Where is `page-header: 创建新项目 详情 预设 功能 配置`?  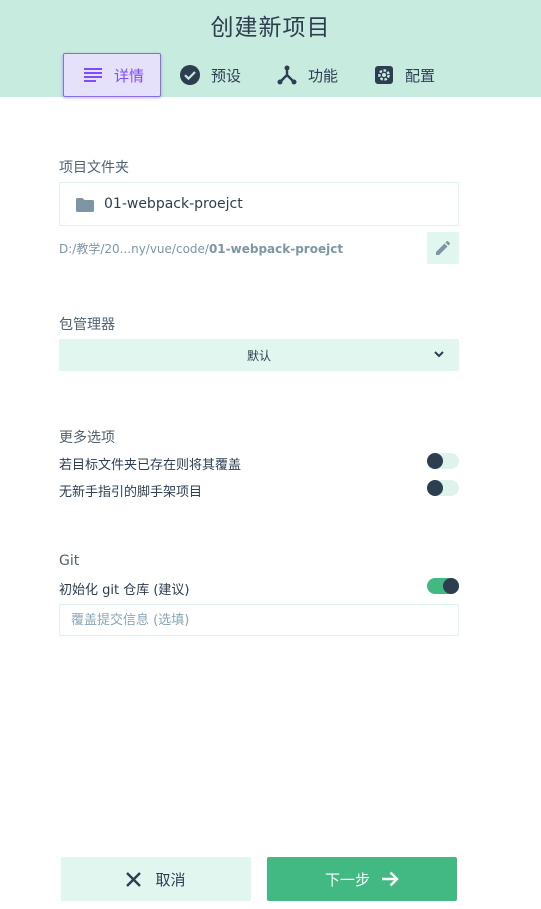
page-header: 创建新项目 详情 预设 功能 配置 is located at coordinates (270, 48).